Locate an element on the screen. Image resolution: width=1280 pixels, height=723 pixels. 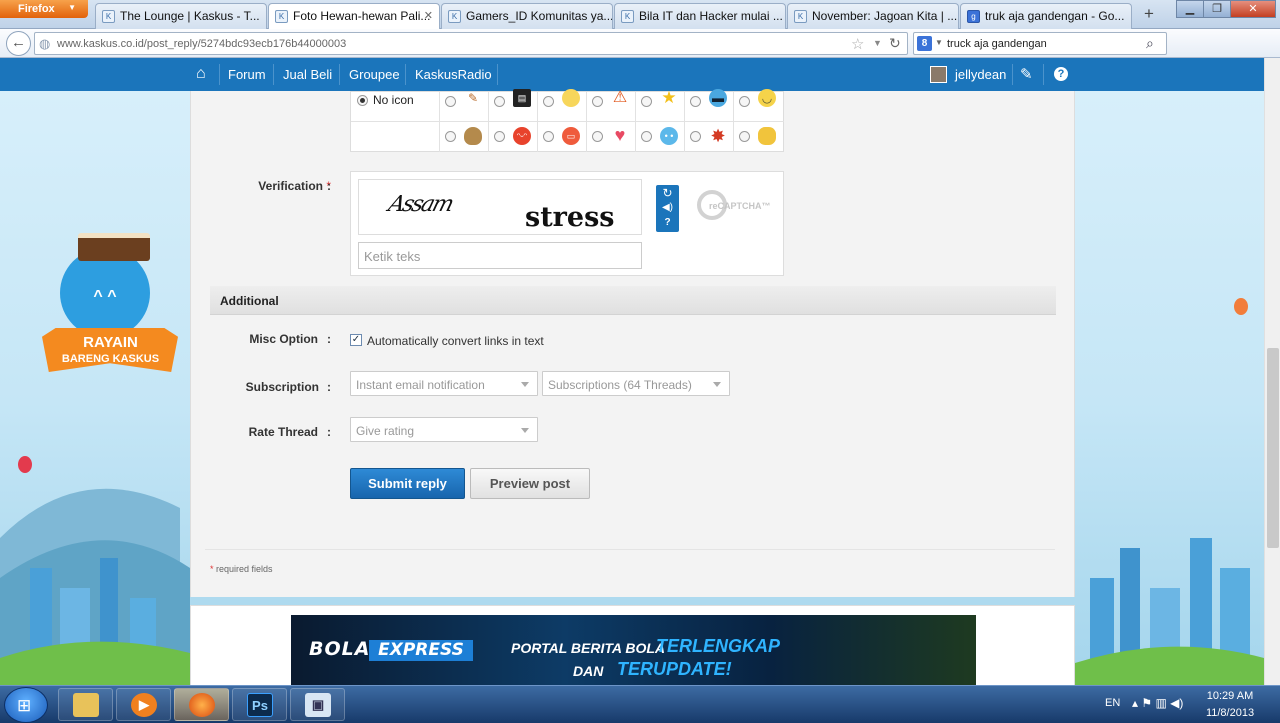
post-icon-option: ▭ is located at coordinates (562, 137).